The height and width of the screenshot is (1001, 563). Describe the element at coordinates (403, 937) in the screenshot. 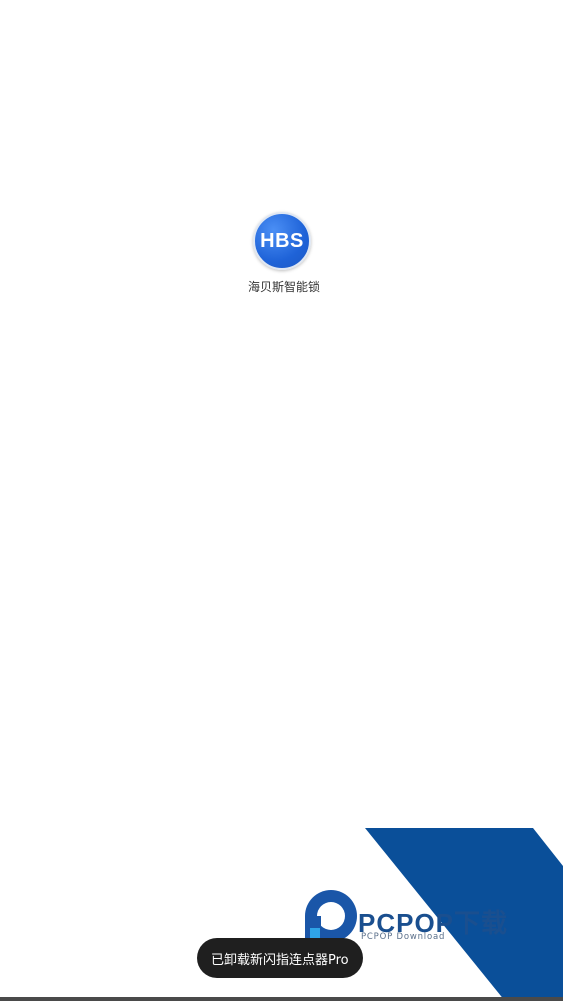

I see `watermark-subtitle: PCPOP Download` at that location.